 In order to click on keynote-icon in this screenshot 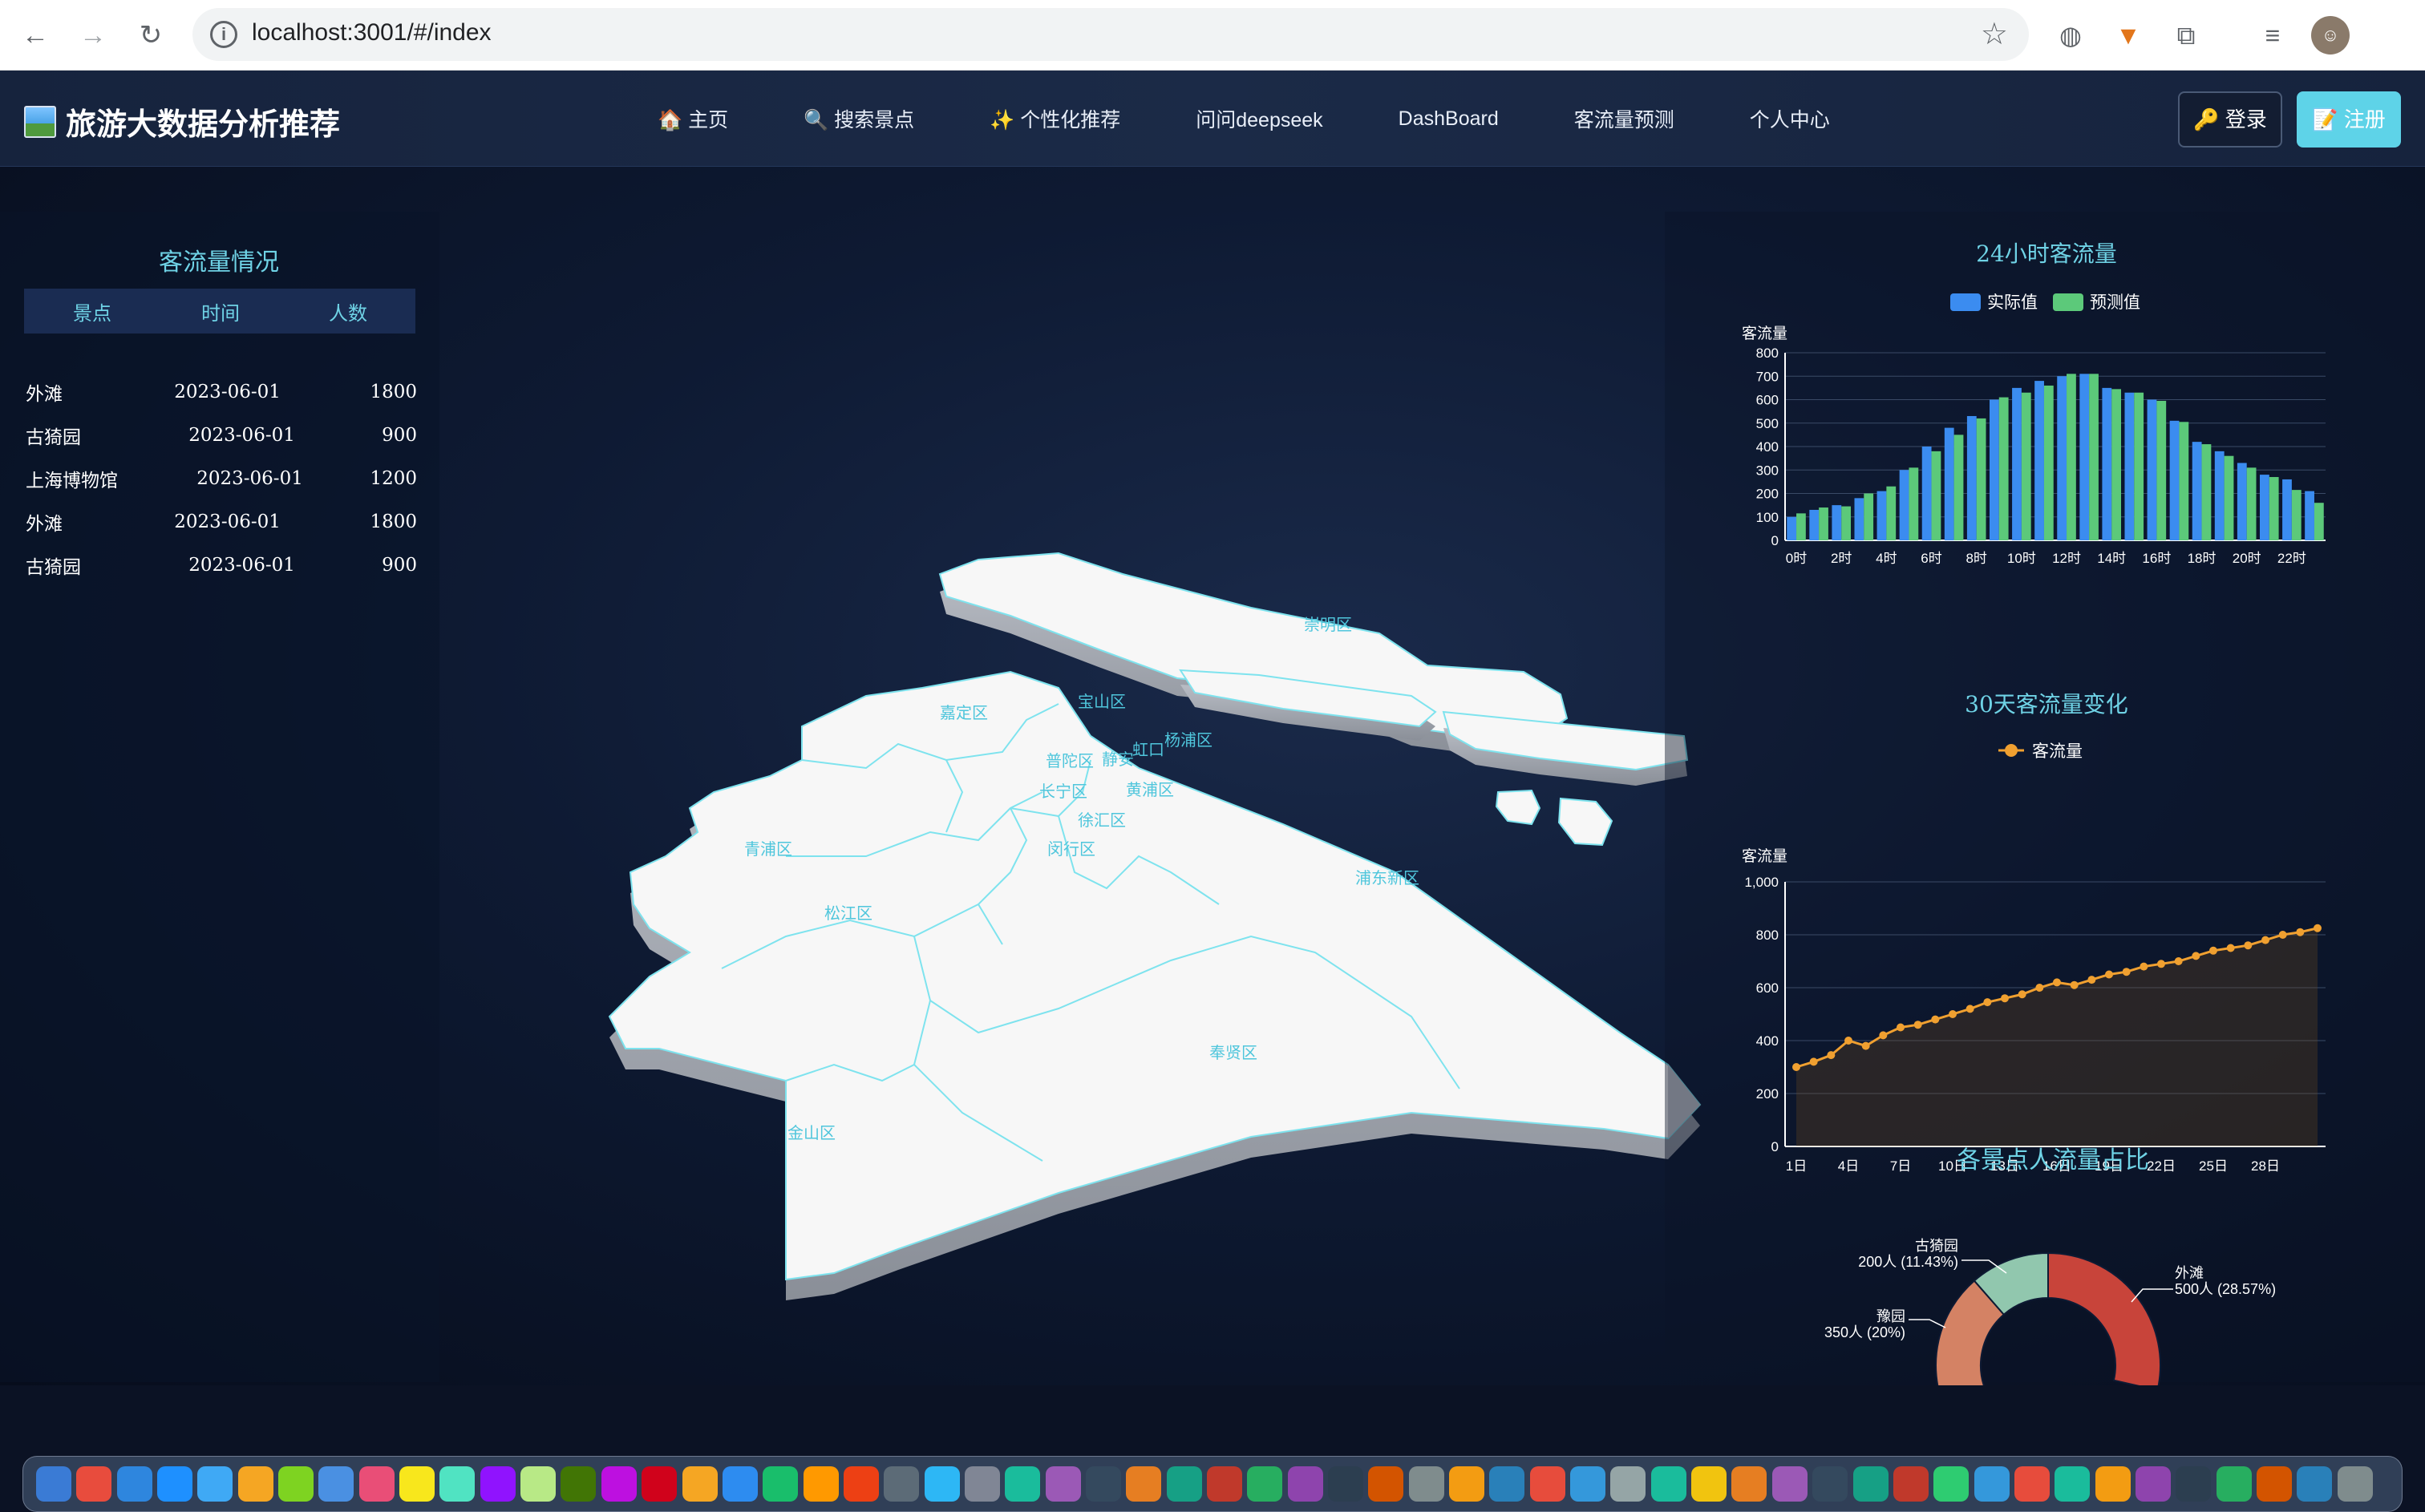, I will do `click(1789, 1484)`.